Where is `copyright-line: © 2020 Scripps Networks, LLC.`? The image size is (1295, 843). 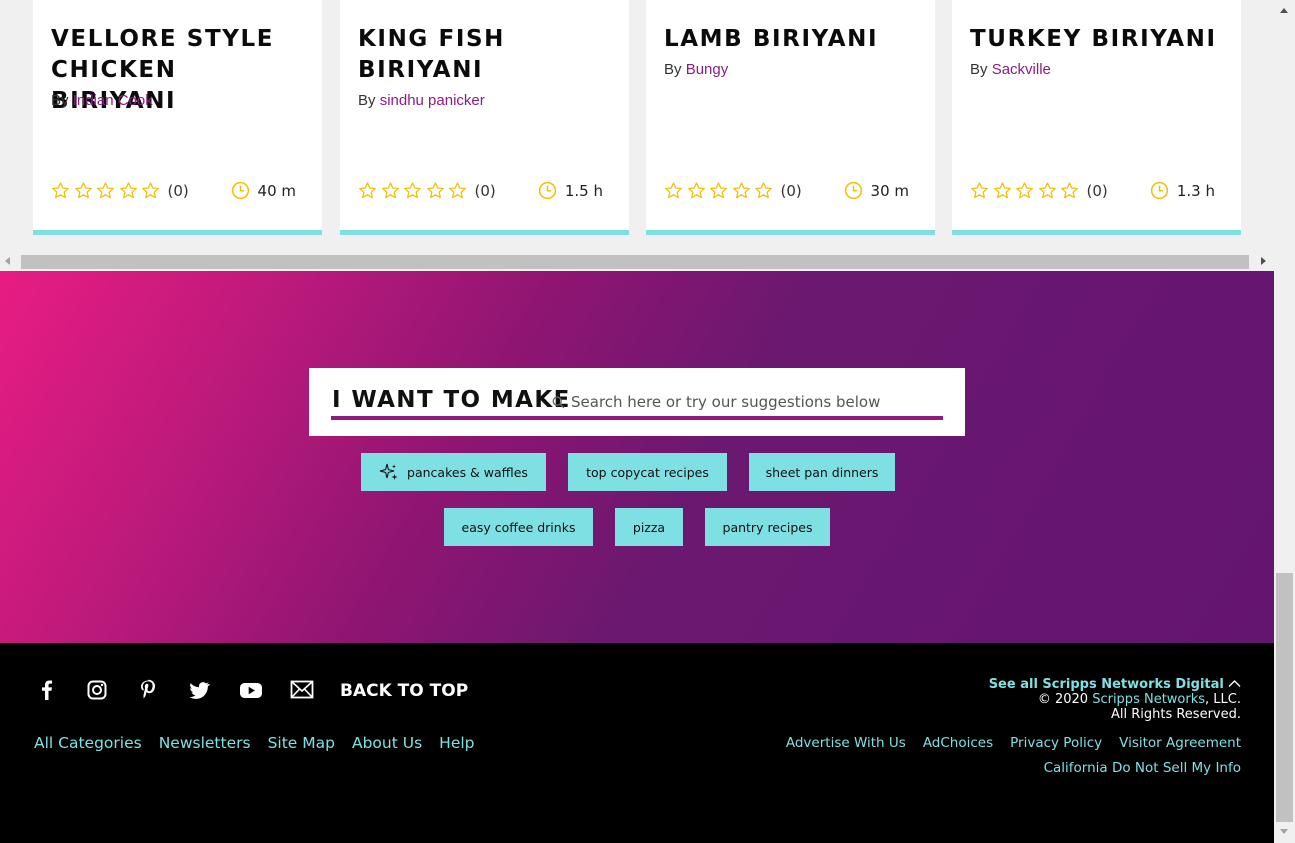 copyright-line: © 2020 Scripps Networks, LLC. is located at coordinates (1115, 699).